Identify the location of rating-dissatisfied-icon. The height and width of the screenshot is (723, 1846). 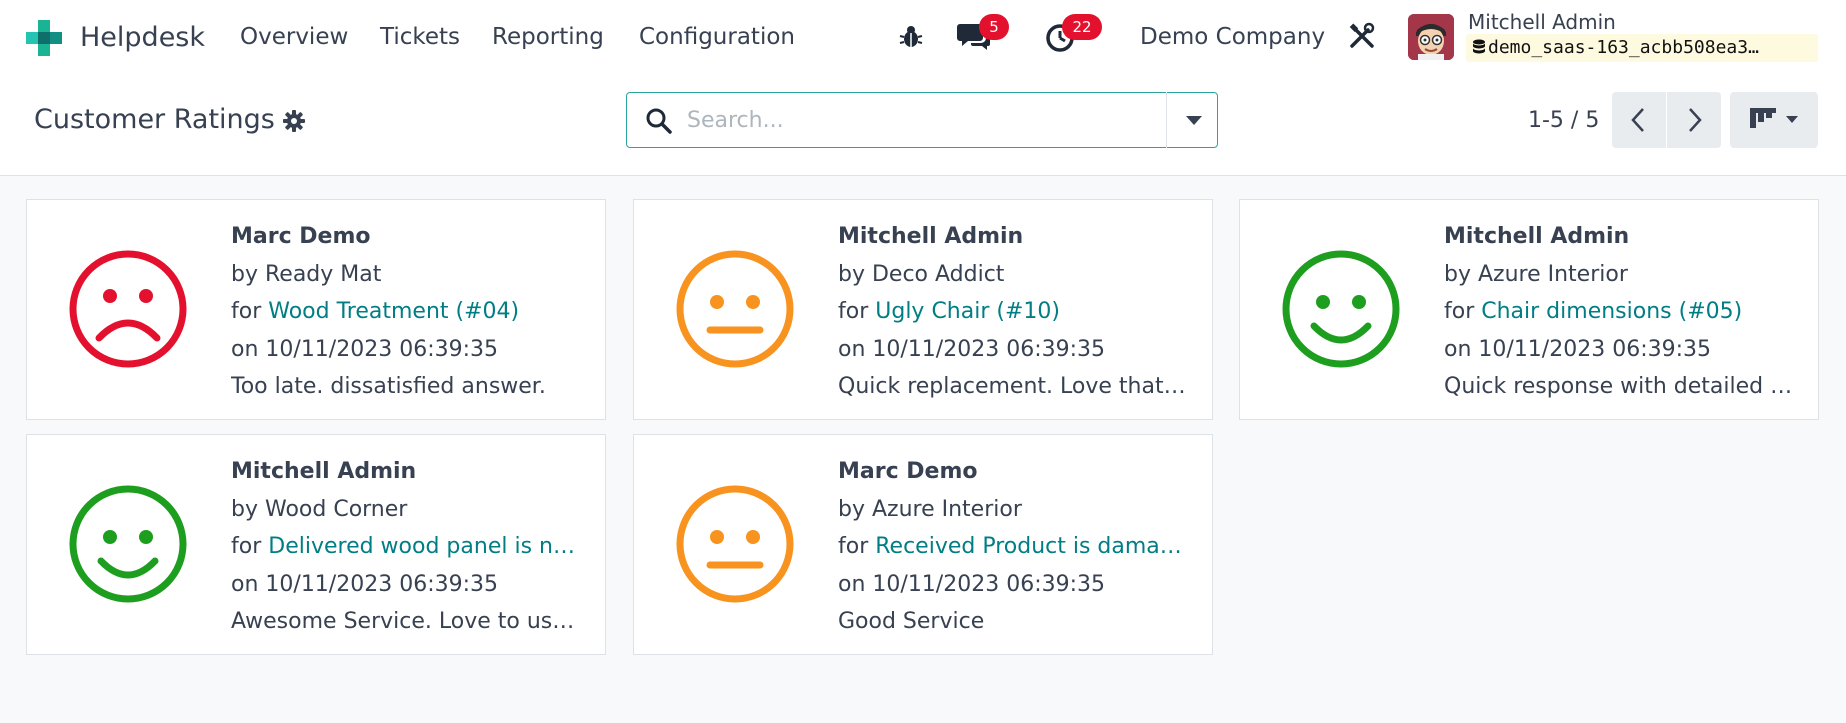
(128, 309).